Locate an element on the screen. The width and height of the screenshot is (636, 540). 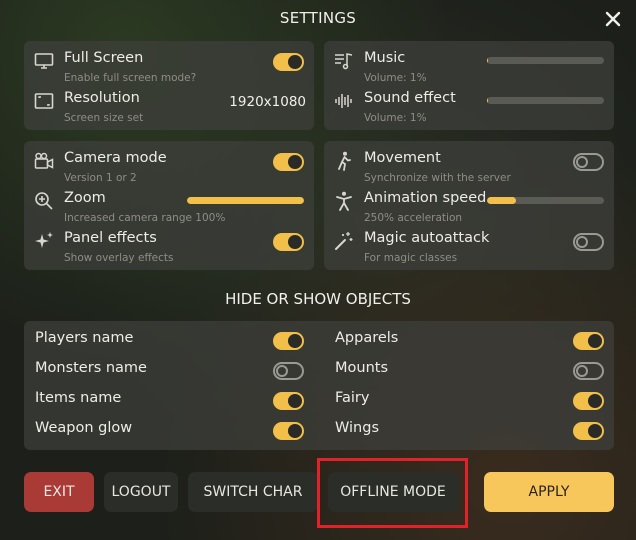
music-row: Music Volume: 1% is located at coordinates (469, 63).